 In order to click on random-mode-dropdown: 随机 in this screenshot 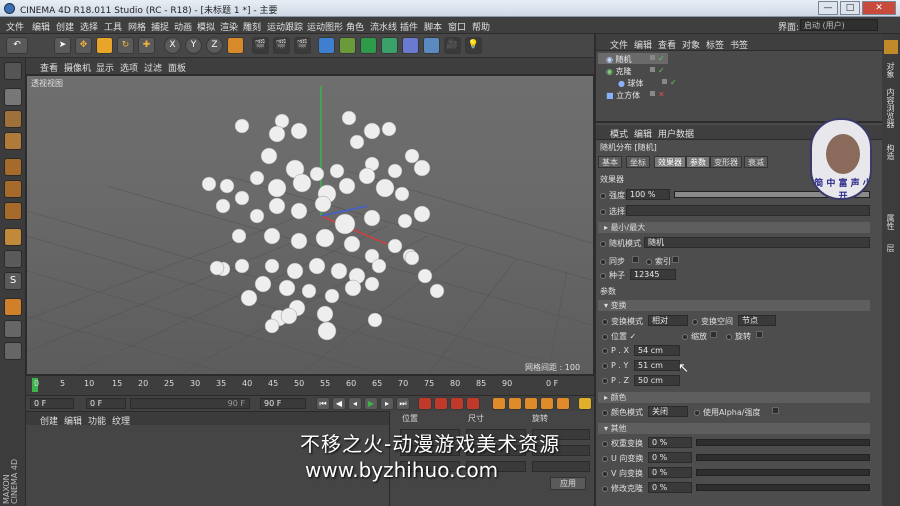, I will do `click(757, 242)`.